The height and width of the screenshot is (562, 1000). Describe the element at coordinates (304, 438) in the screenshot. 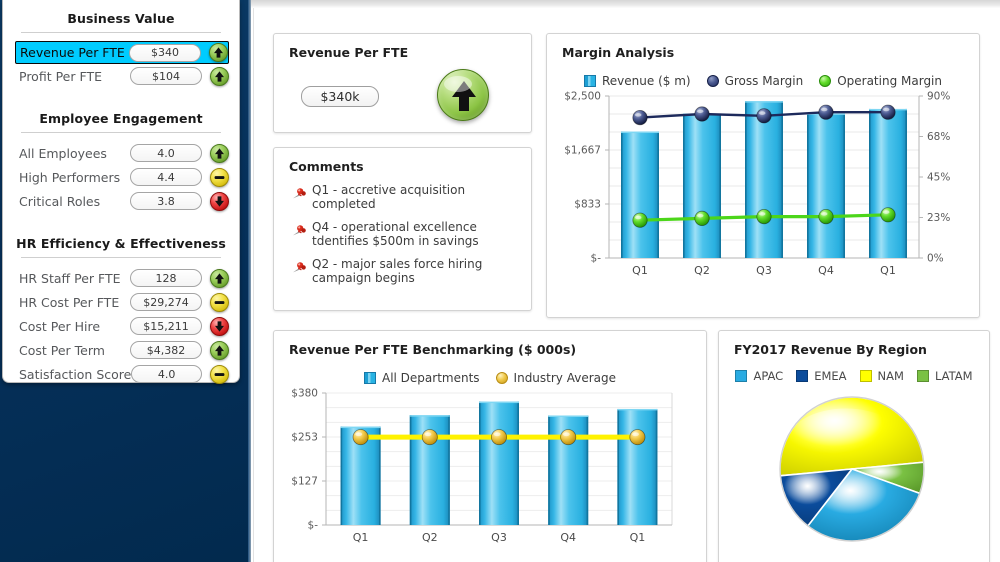

I see `svg-text: $253` at that location.